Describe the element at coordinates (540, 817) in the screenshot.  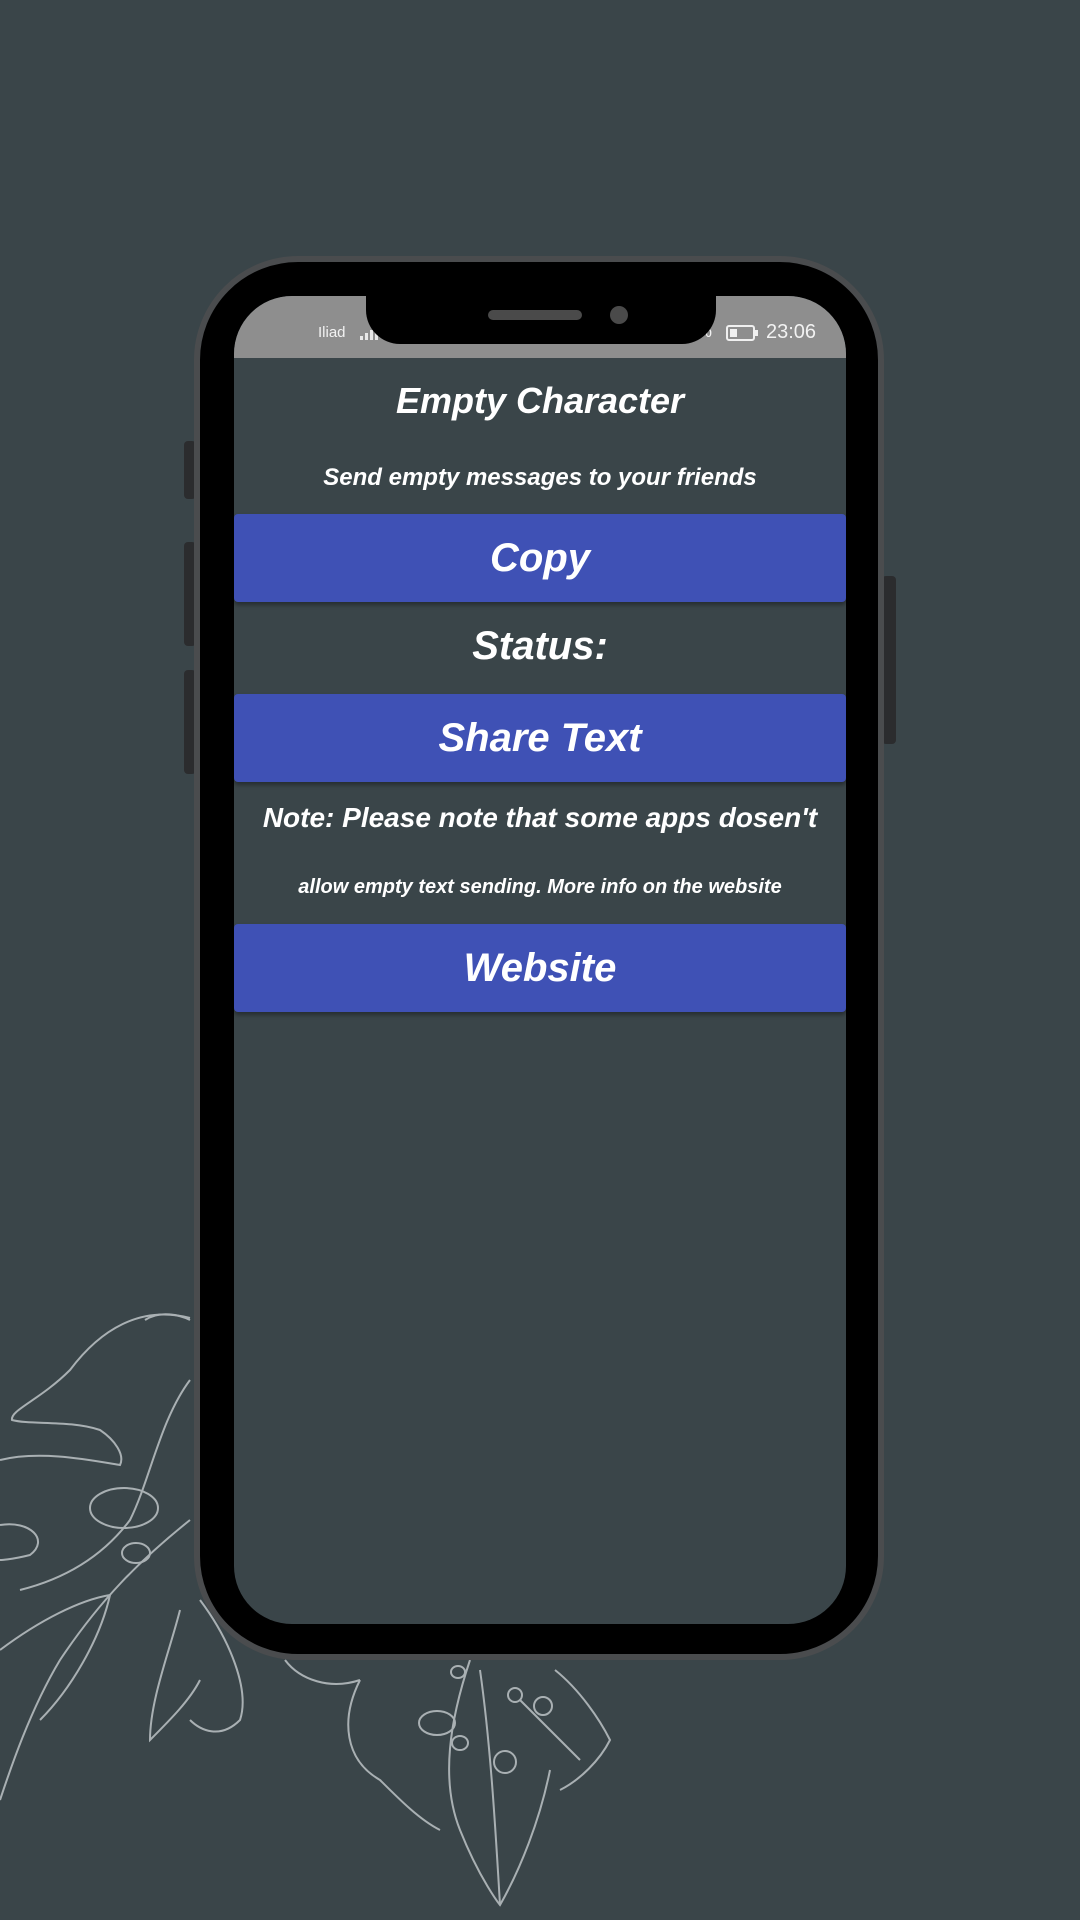
I see `note-text-line1: Note: Please note that some apps dosen't` at that location.